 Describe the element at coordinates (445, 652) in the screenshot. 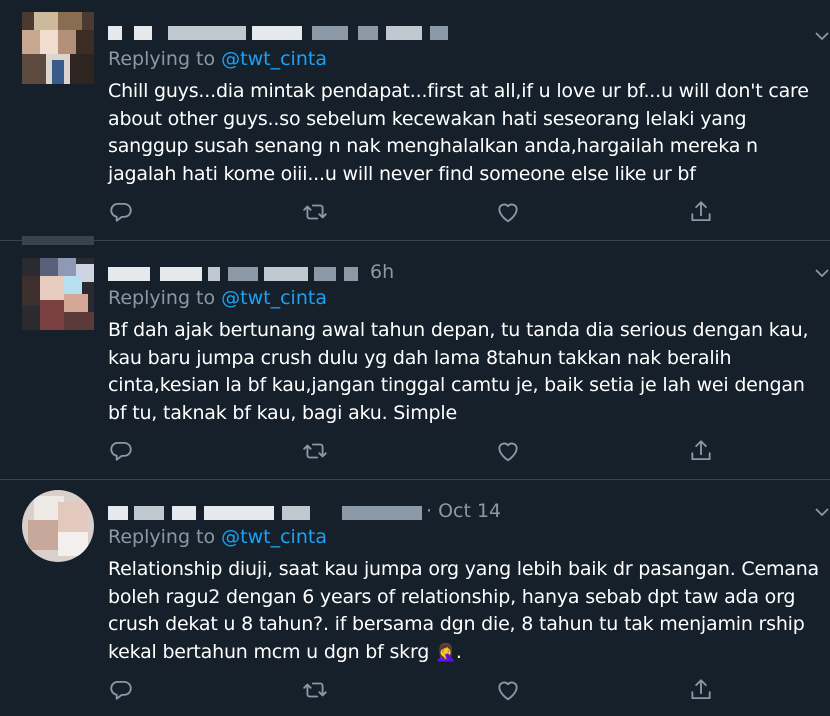

I see `facepalm-emoji: 🤦‍♀️` at that location.